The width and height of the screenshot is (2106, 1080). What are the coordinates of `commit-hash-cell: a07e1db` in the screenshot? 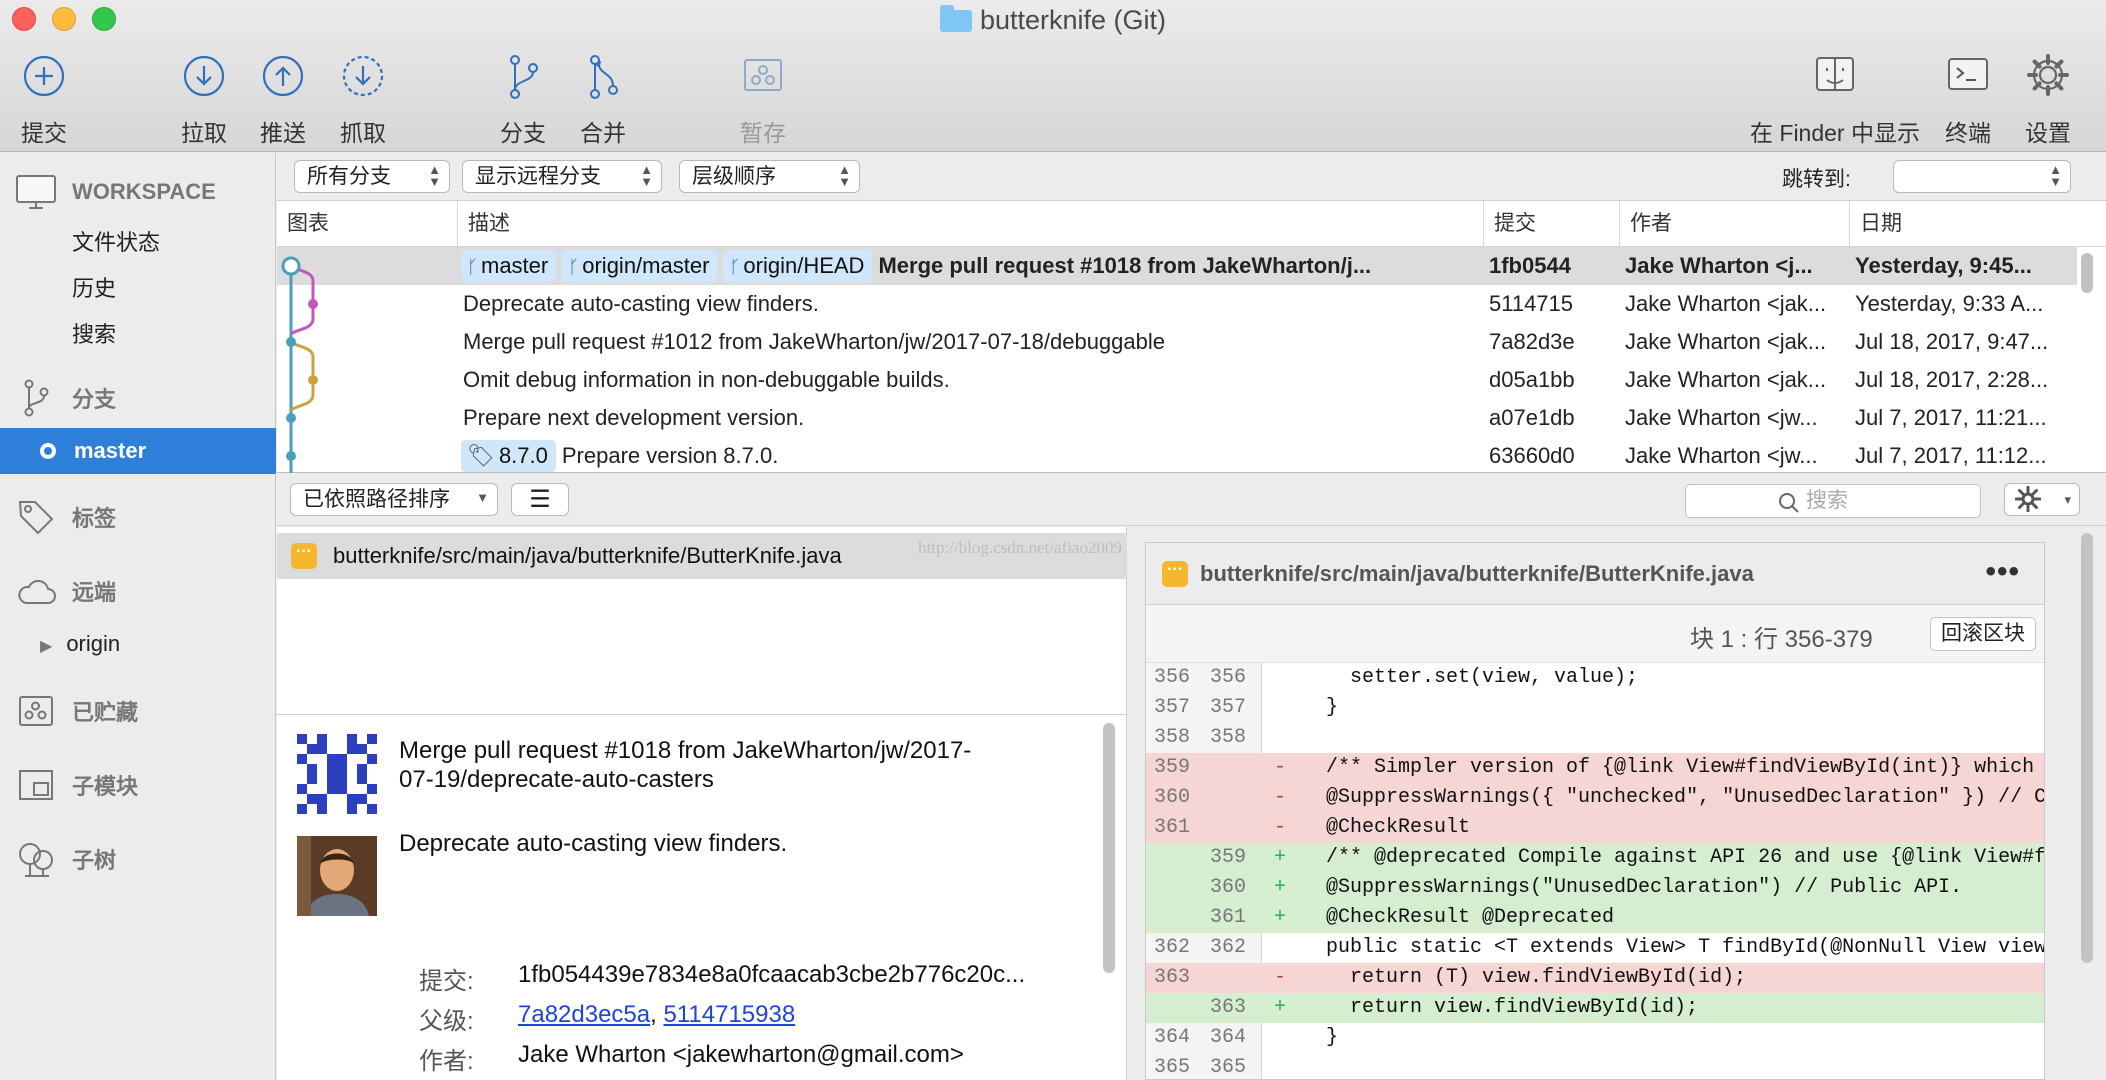 It's located at (1532, 417).